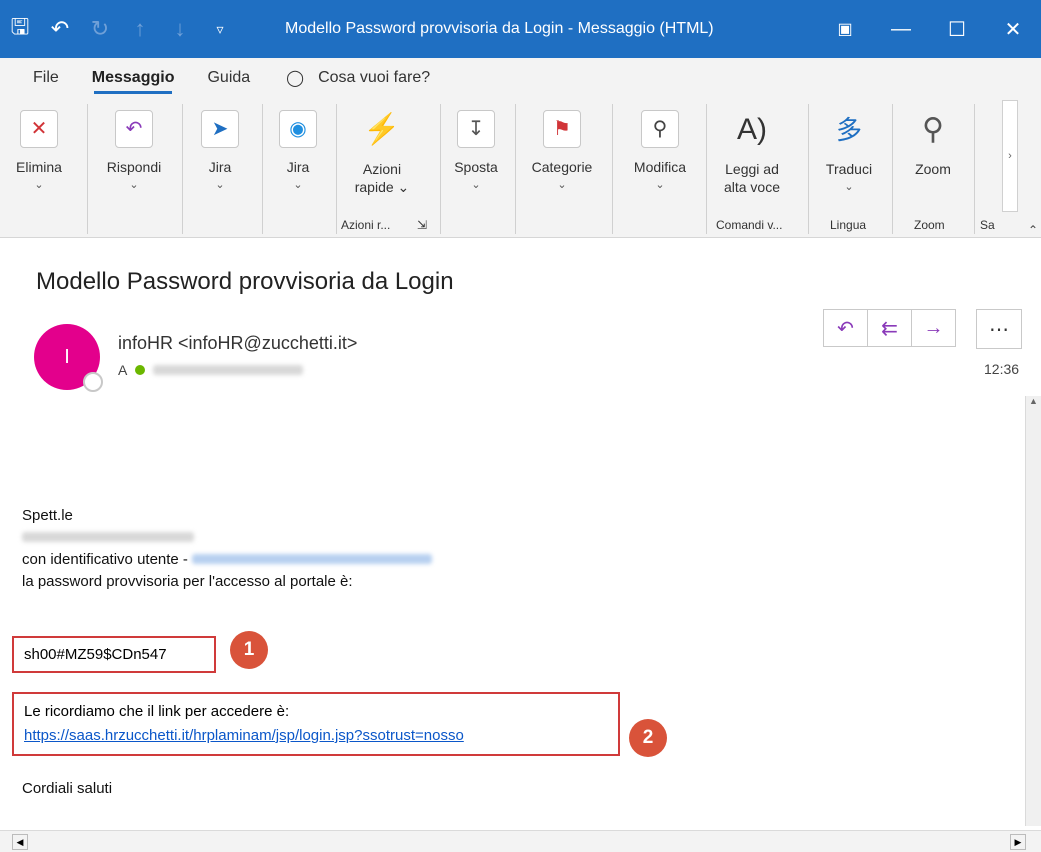 The width and height of the screenshot is (1041, 852). I want to click on next-item-icon: ↓, so click(180, 29).